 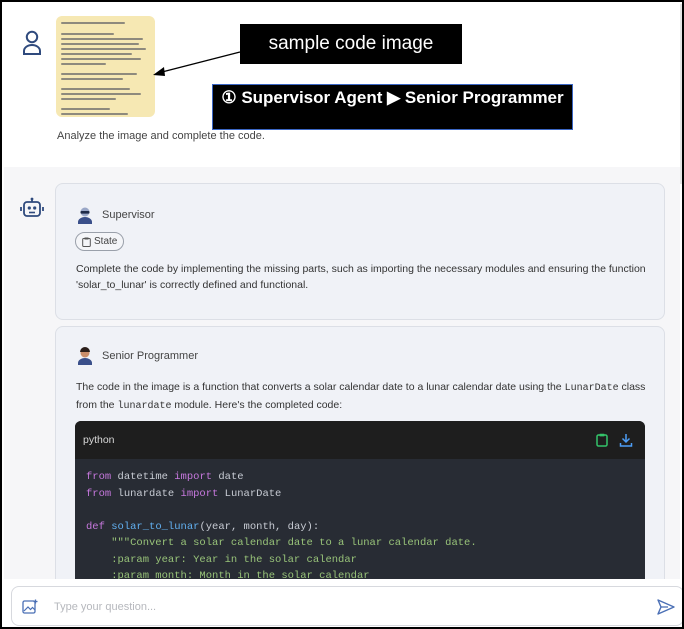 What do you see at coordinates (184, 493) in the screenshot?
I see `code-line-2: from lunardate import LunarDate` at bounding box center [184, 493].